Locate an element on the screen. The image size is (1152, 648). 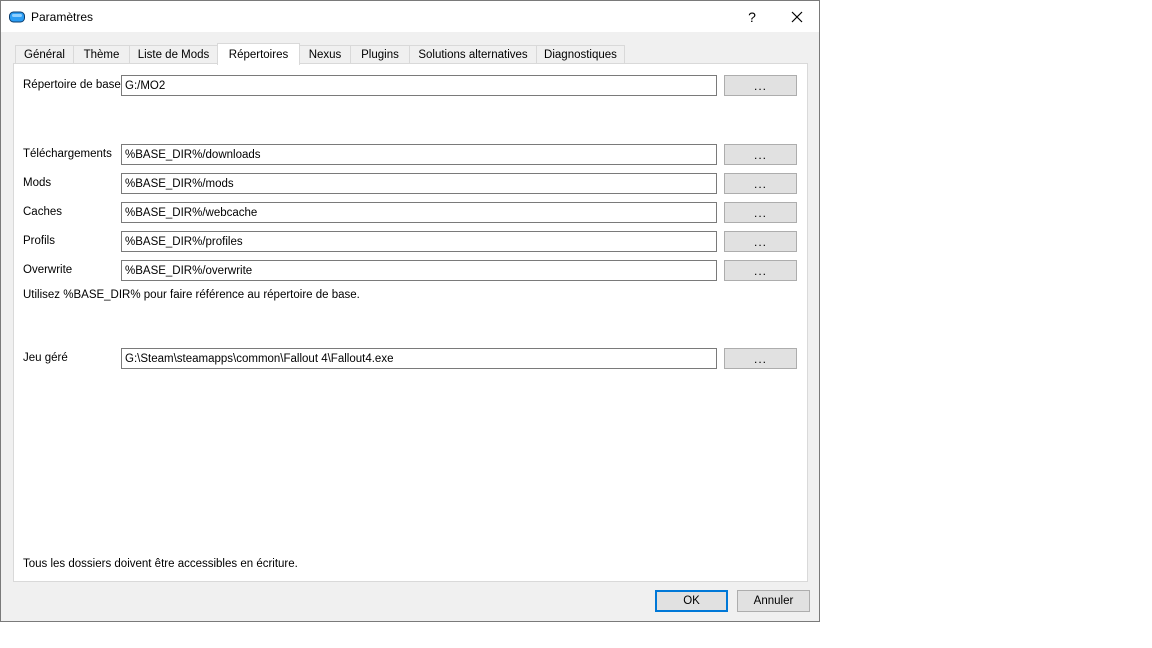
window-title: Paramètres is located at coordinates (62, 17).